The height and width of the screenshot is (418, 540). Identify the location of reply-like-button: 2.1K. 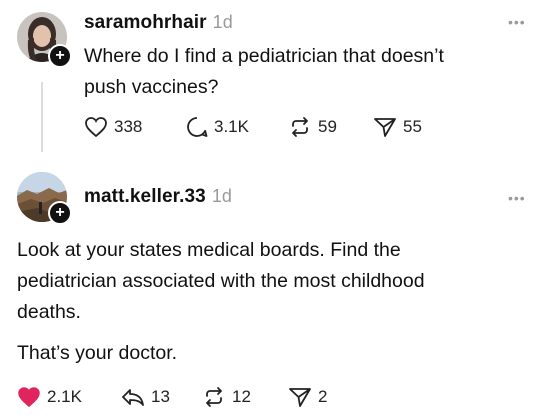
(49, 397).